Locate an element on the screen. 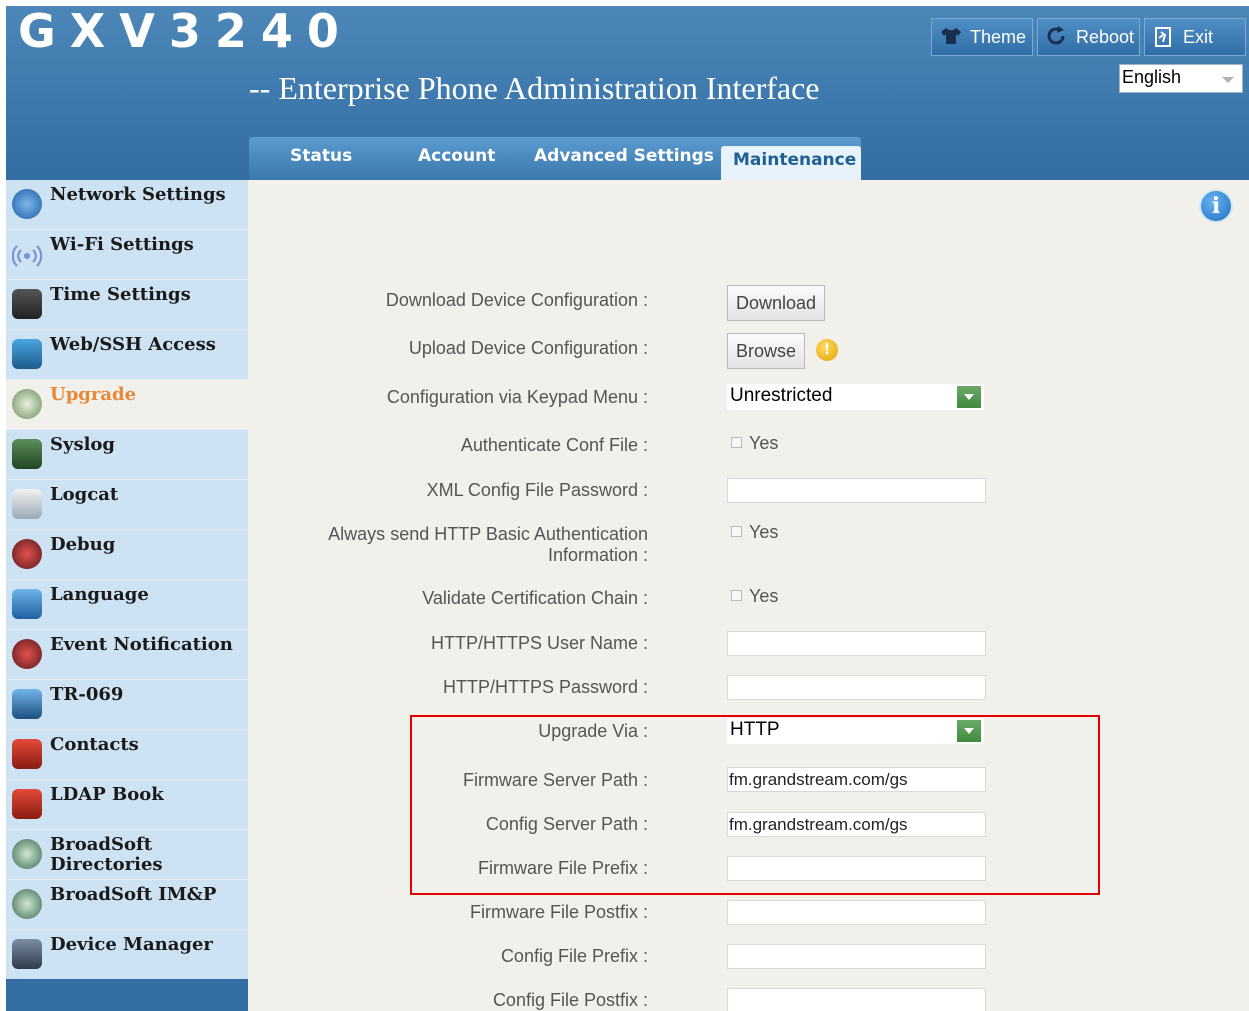  reboot-label: Reboot is located at coordinates (1105, 36).